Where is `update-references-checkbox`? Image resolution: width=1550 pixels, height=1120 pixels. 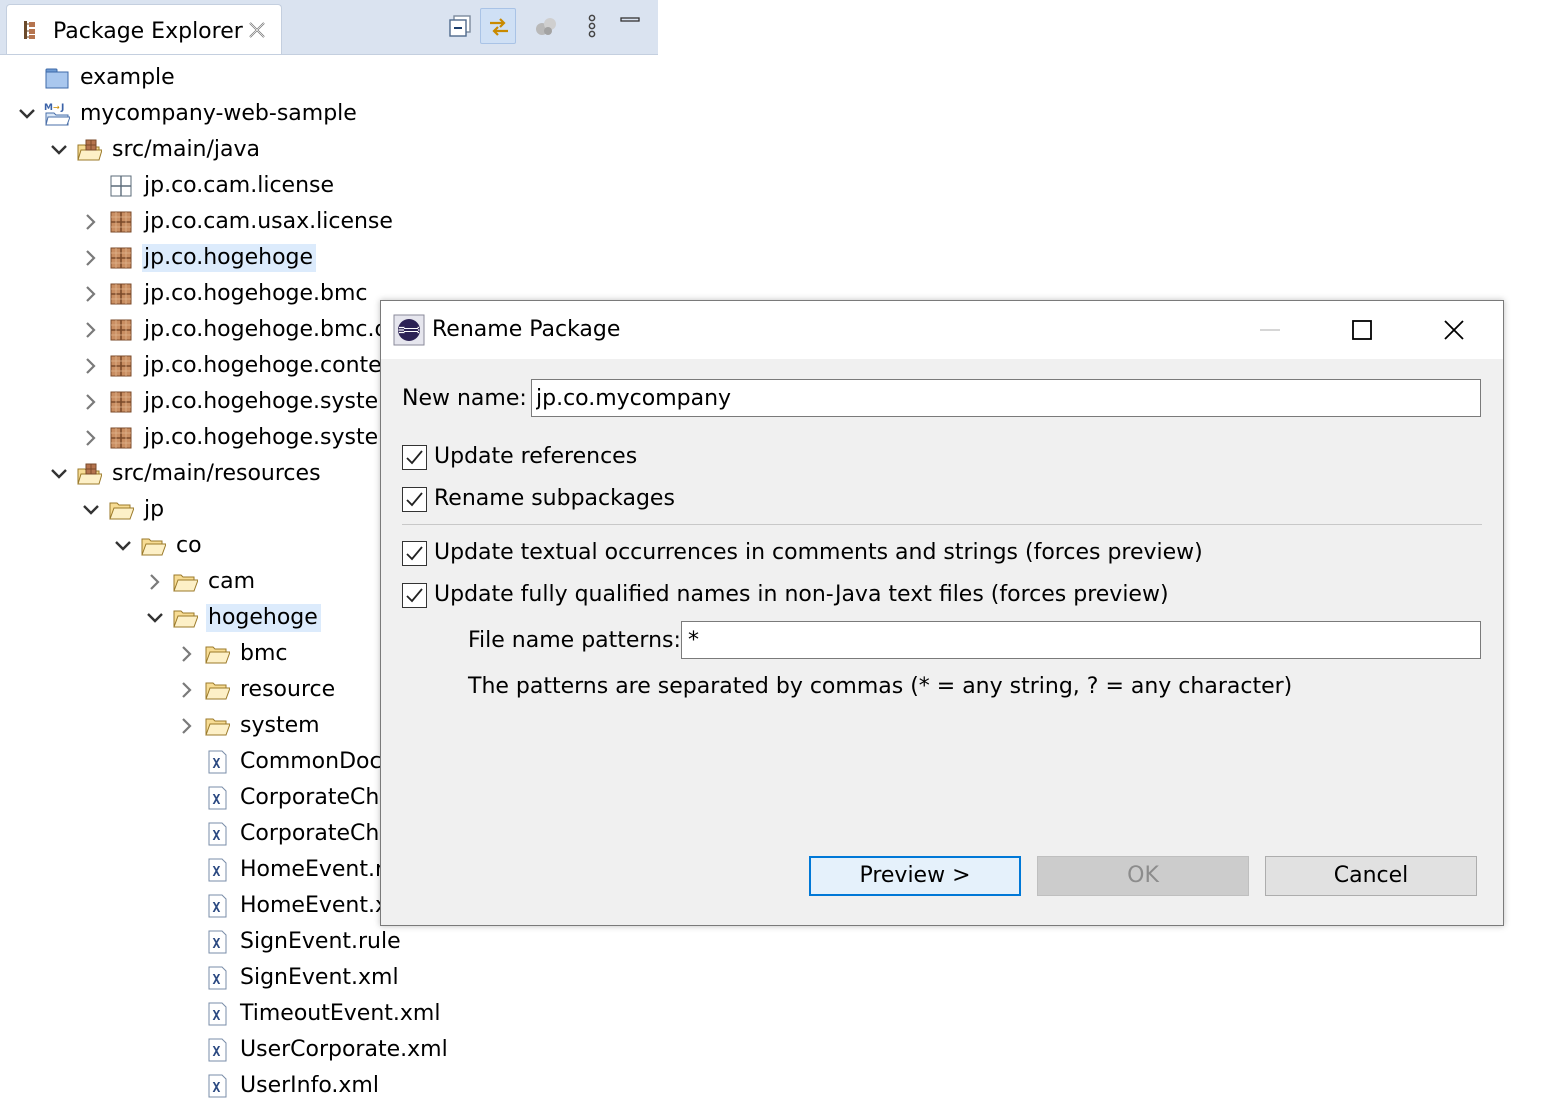 update-references-checkbox is located at coordinates (414, 457).